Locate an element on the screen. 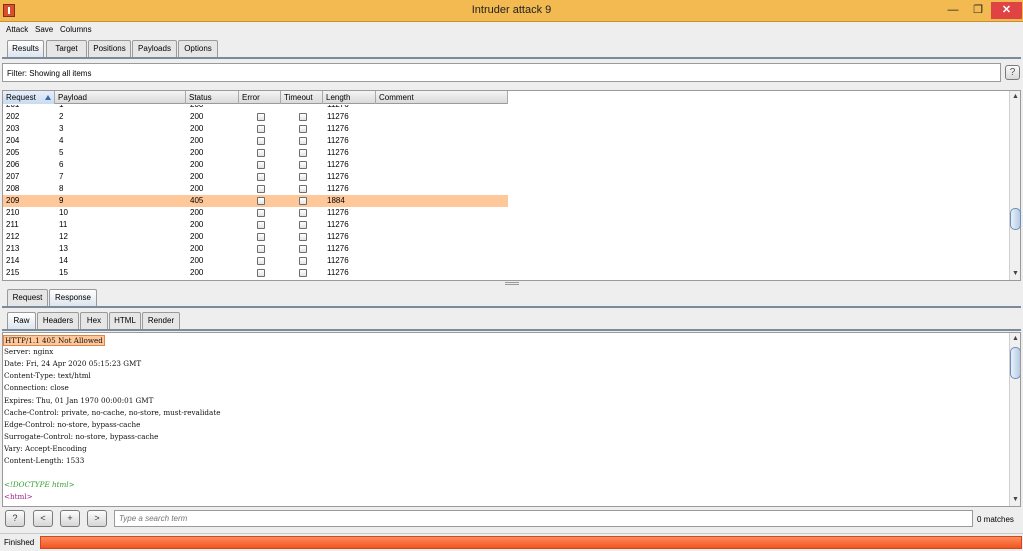 This screenshot has width=1023, height=551. table-row: 208 8 200 11276 is located at coordinates (255, 189).